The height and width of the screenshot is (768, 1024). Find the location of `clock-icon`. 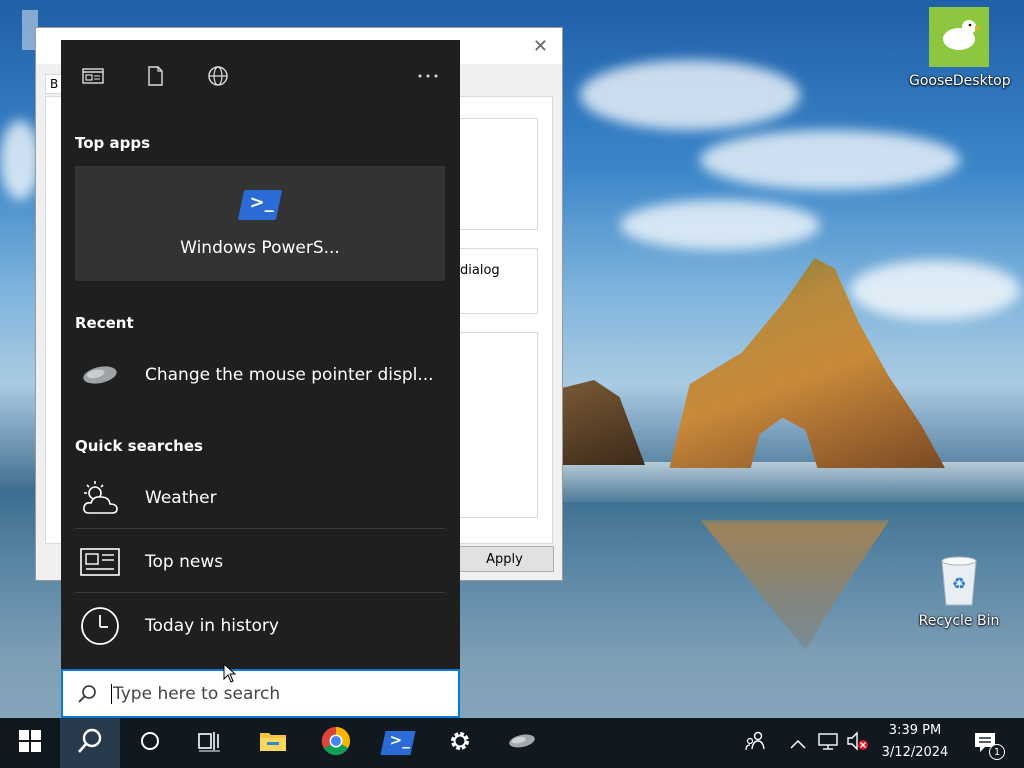

clock-icon is located at coordinates (100, 626).